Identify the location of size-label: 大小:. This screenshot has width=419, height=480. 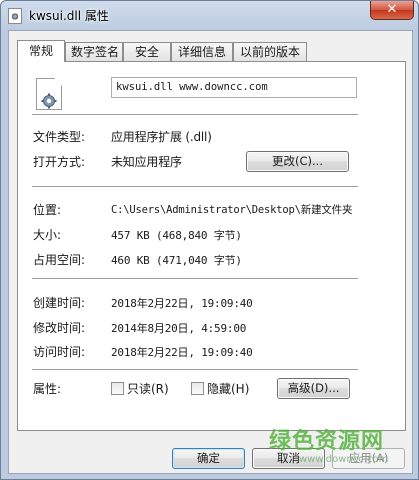
(47, 235).